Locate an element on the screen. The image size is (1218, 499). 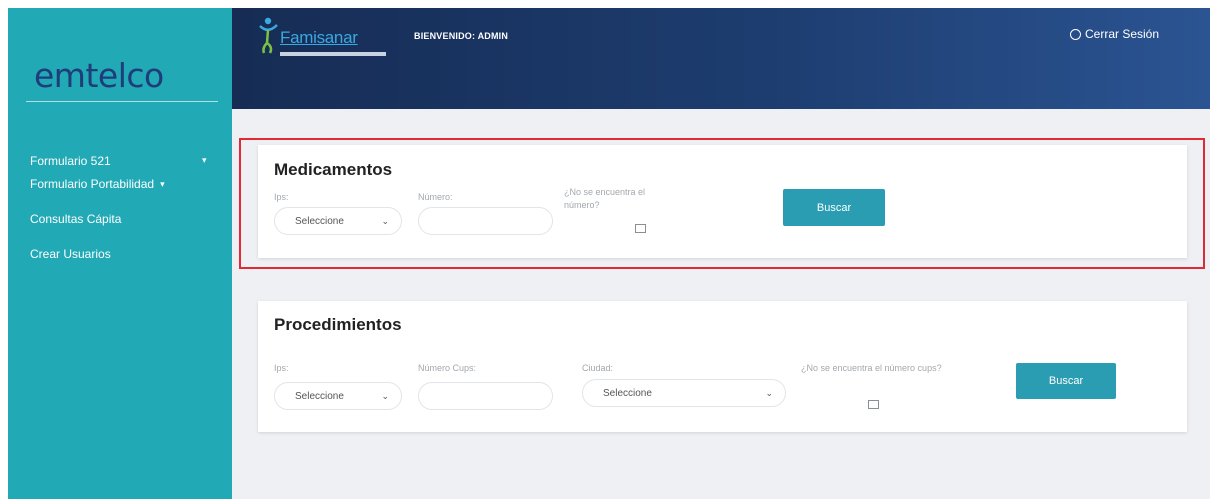
ips-select: Seleccione ⌄ is located at coordinates (338, 396).